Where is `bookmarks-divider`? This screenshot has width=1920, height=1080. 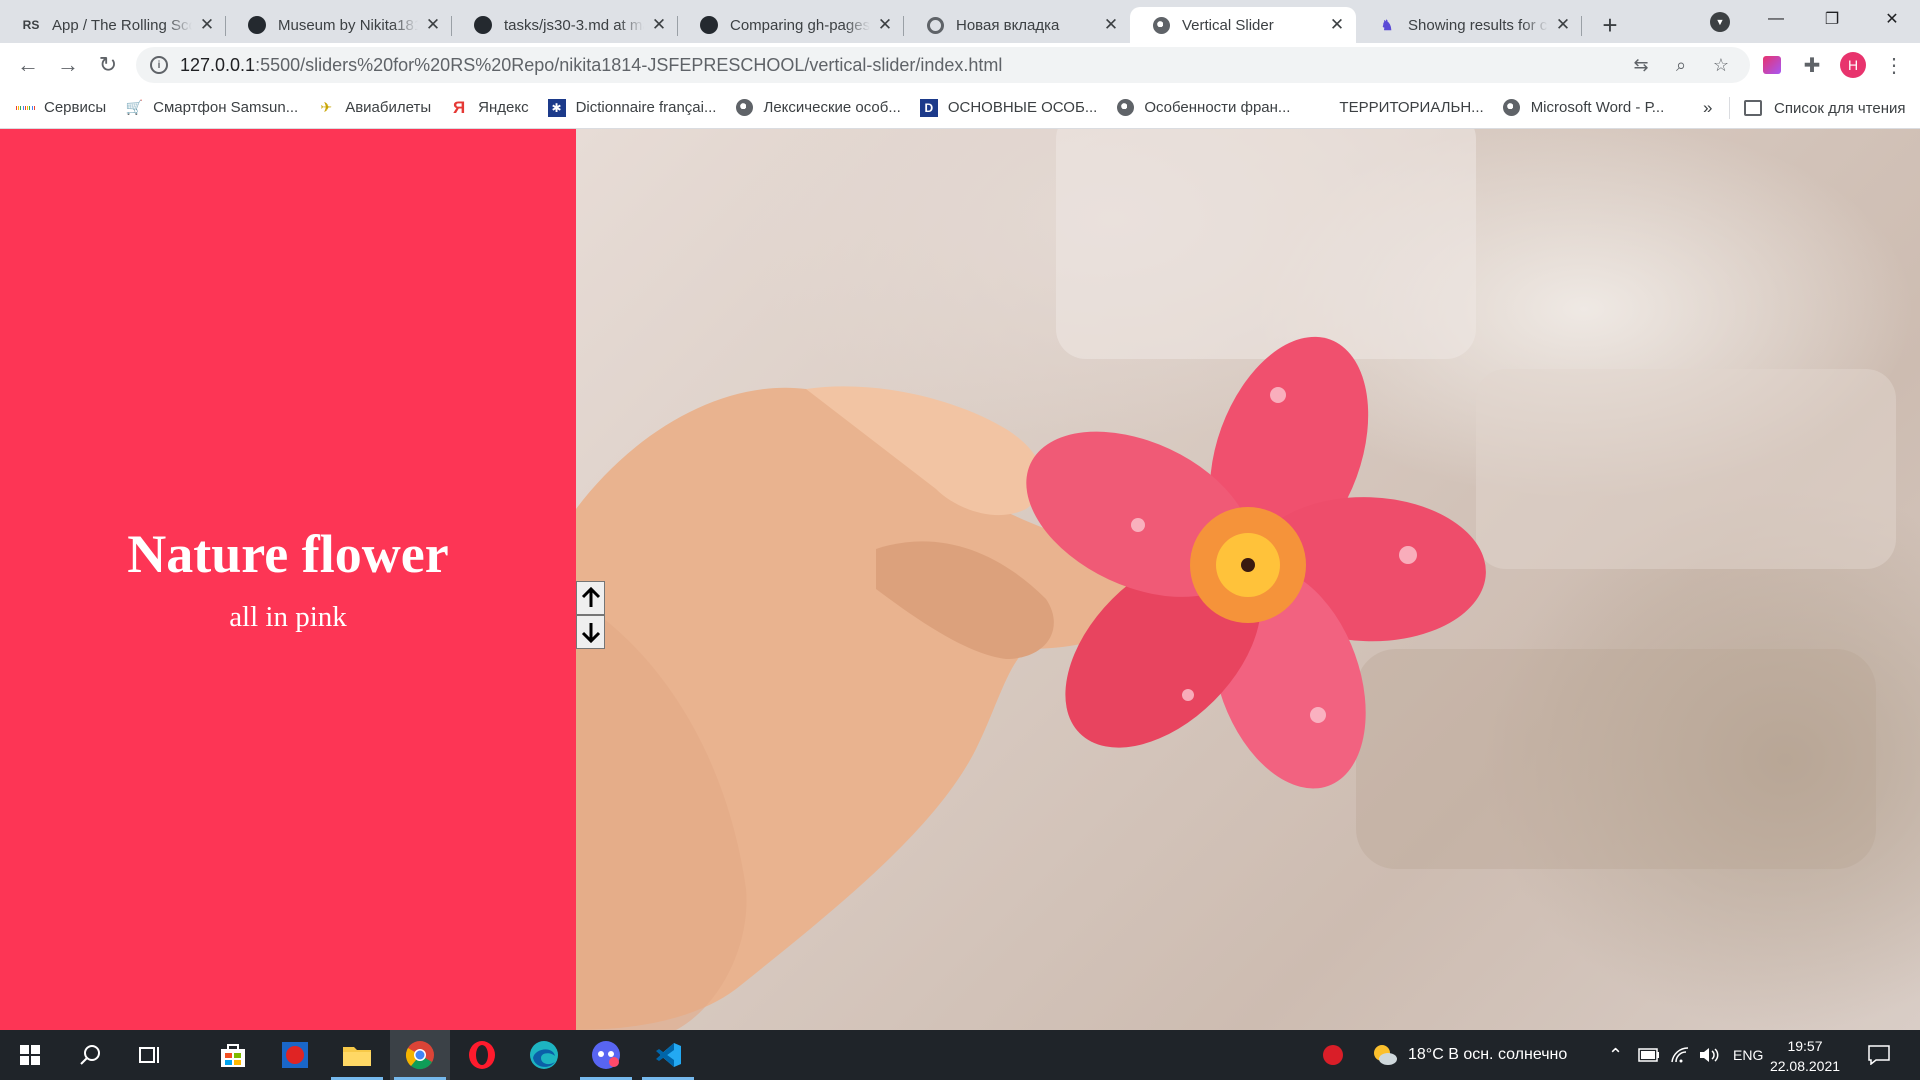
bookmarks-divider is located at coordinates (1729, 108).